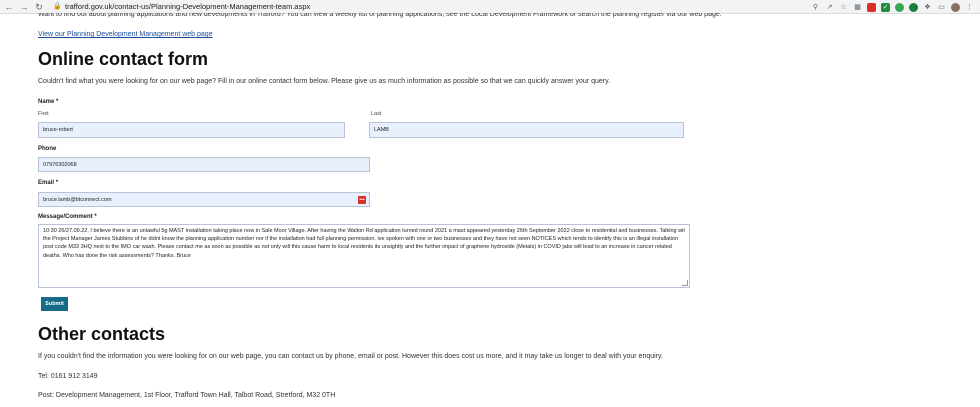  Describe the element at coordinates (941, 7) in the screenshot. I see `sidebar-icon: ▭` at that location.